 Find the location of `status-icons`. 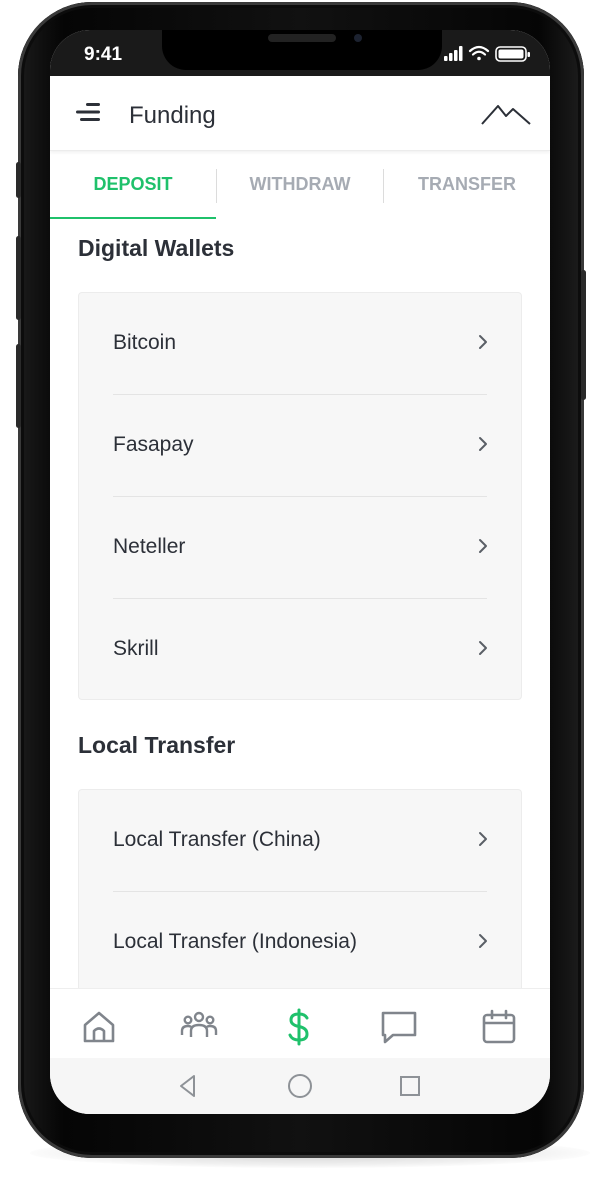

status-icons is located at coordinates (487, 53).